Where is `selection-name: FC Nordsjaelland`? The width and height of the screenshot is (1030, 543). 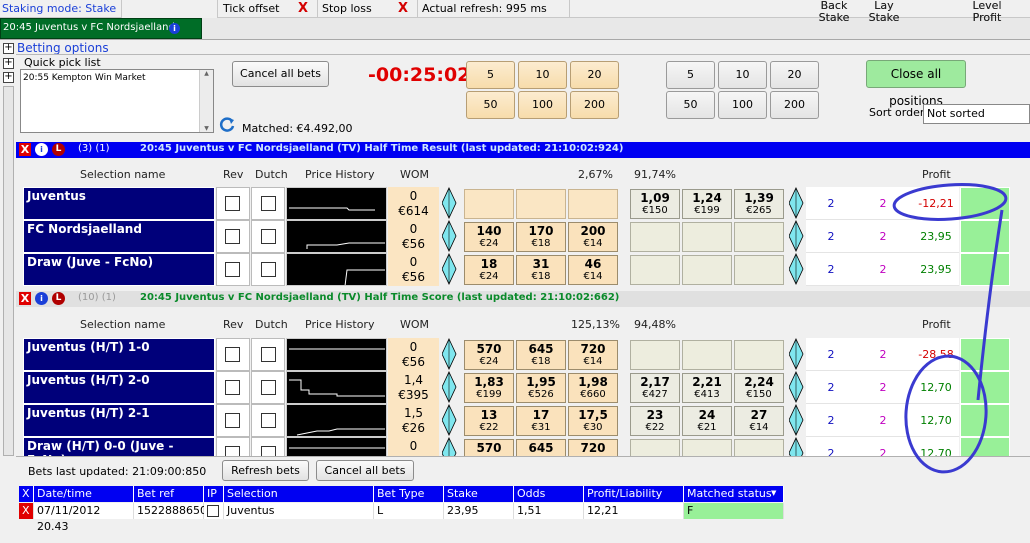 selection-name: FC Nordsjaelland is located at coordinates (119, 236).